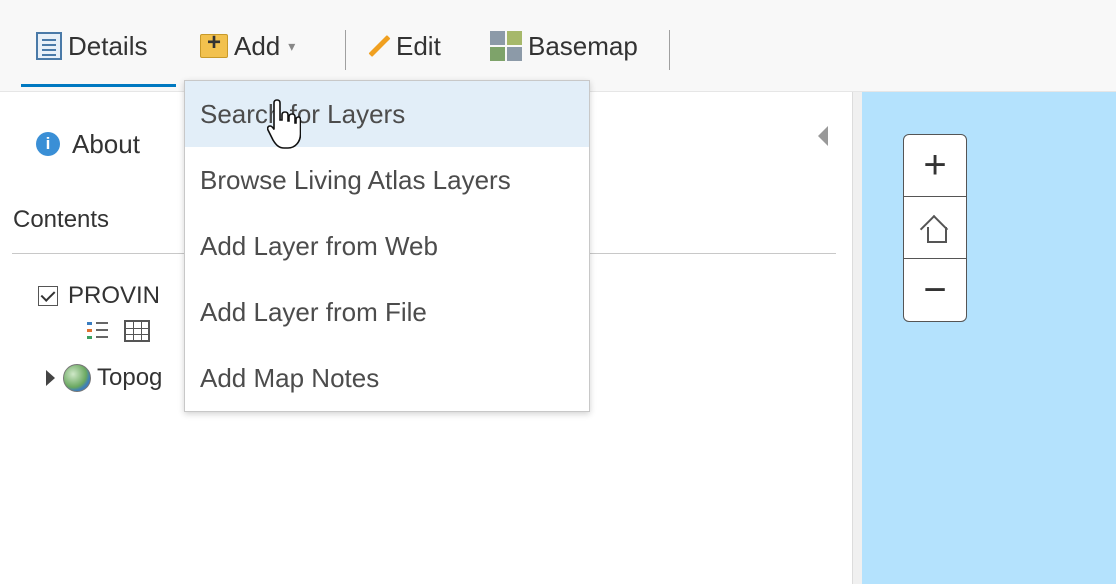  I want to click on layer-item: Topog, so click(104, 378).